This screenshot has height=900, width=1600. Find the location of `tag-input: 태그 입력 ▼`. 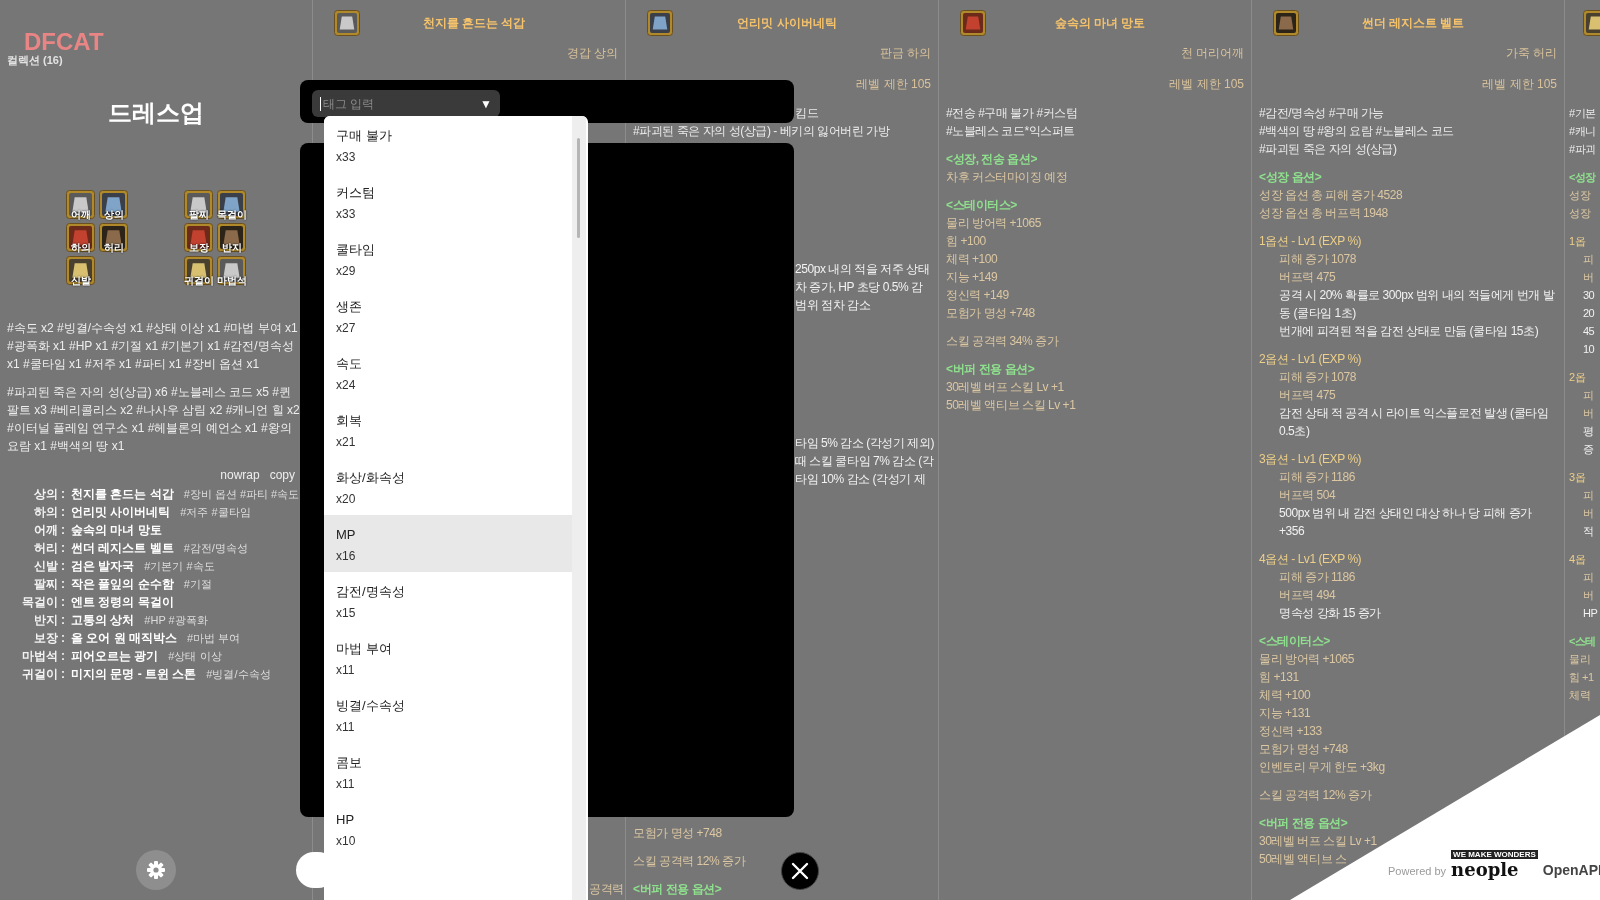

tag-input: 태그 입력 ▼ is located at coordinates (406, 103).